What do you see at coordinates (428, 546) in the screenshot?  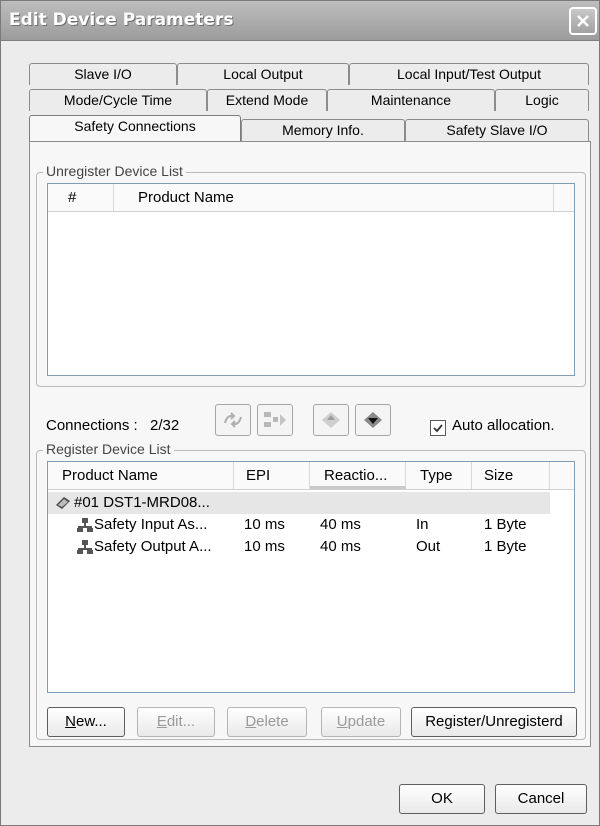 I see `connection-type: Out` at bounding box center [428, 546].